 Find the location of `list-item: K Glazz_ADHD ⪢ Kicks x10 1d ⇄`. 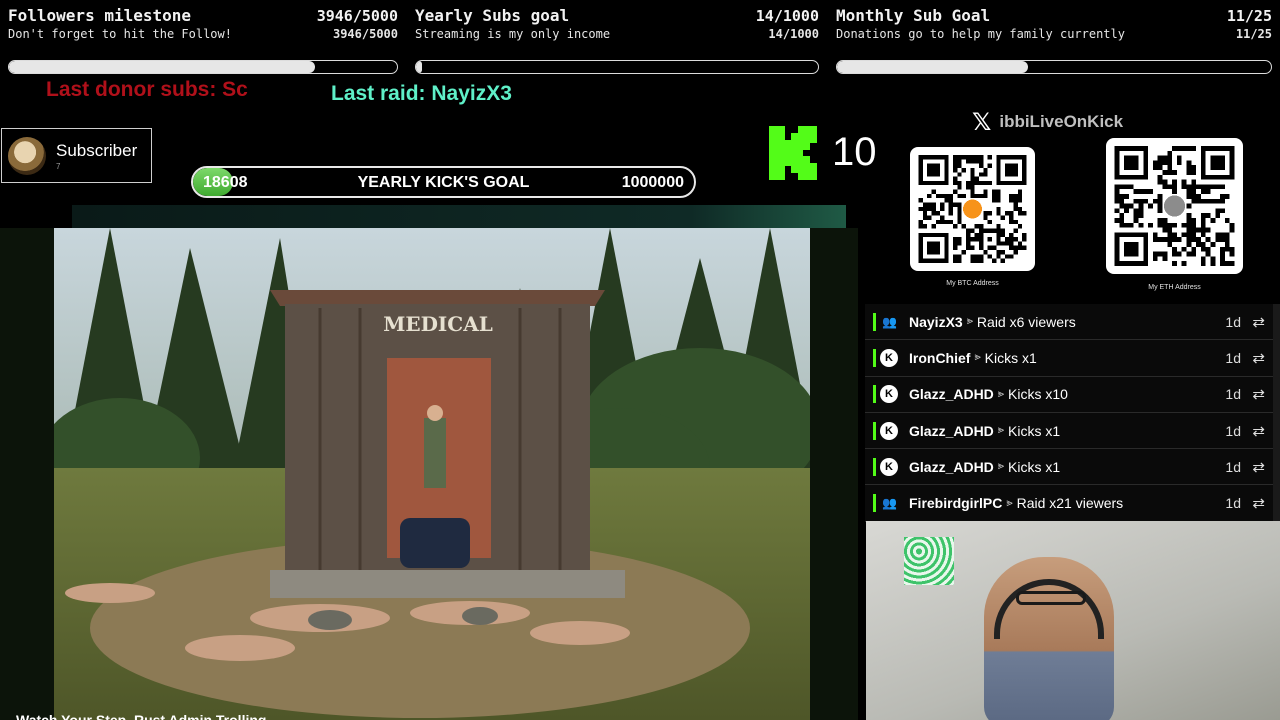

list-item: K Glazz_ADHD ⪢ Kicks x10 1d ⇄ is located at coordinates (1069, 395).